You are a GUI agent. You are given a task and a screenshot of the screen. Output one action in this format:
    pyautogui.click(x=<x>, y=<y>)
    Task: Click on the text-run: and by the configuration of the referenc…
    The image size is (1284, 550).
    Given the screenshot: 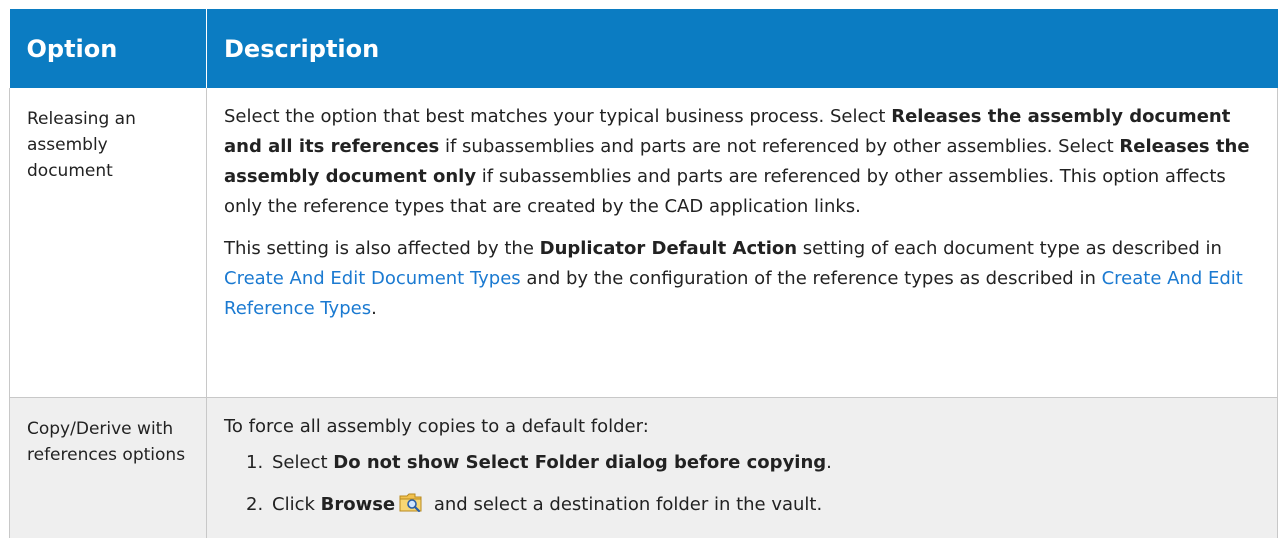 What is the action you would take?
    pyautogui.click(x=811, y=278)
    